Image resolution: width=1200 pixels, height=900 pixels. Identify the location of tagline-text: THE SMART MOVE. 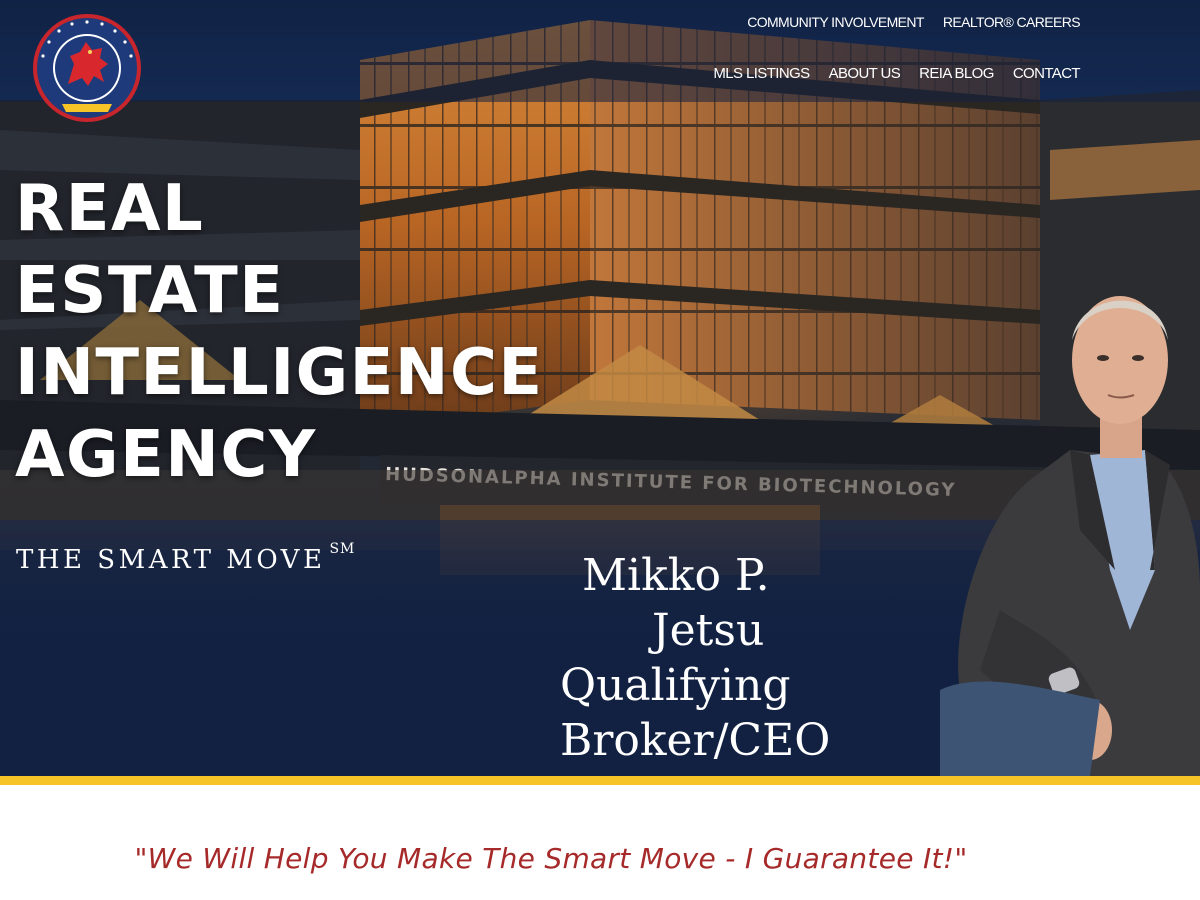
(171, 560).